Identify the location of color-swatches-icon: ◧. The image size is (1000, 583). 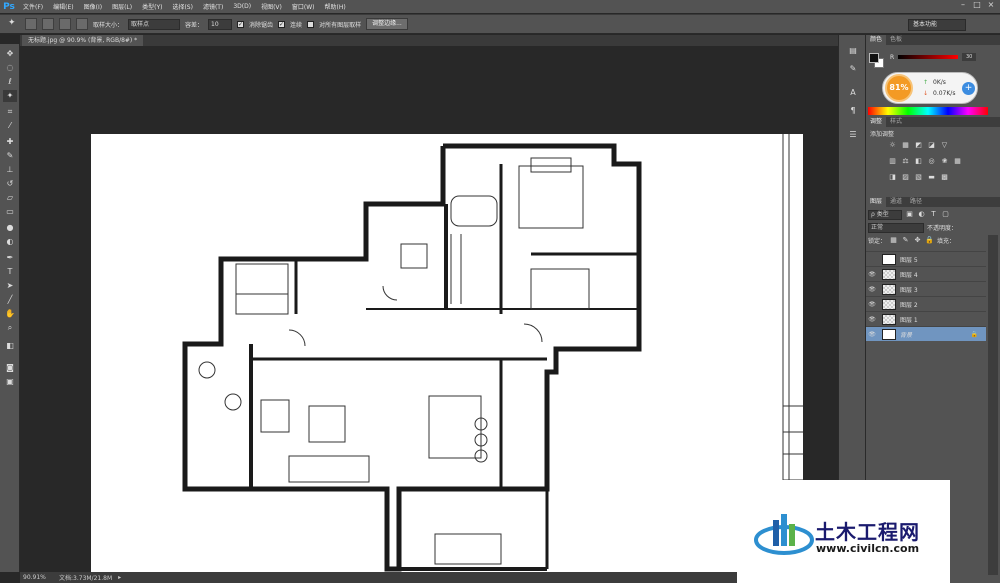
(10, 346).